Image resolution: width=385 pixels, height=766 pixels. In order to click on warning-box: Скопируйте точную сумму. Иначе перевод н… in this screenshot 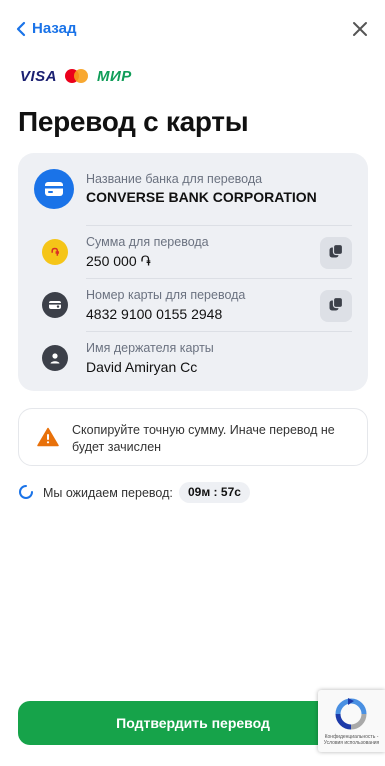, I will do `click(193, 437)`.